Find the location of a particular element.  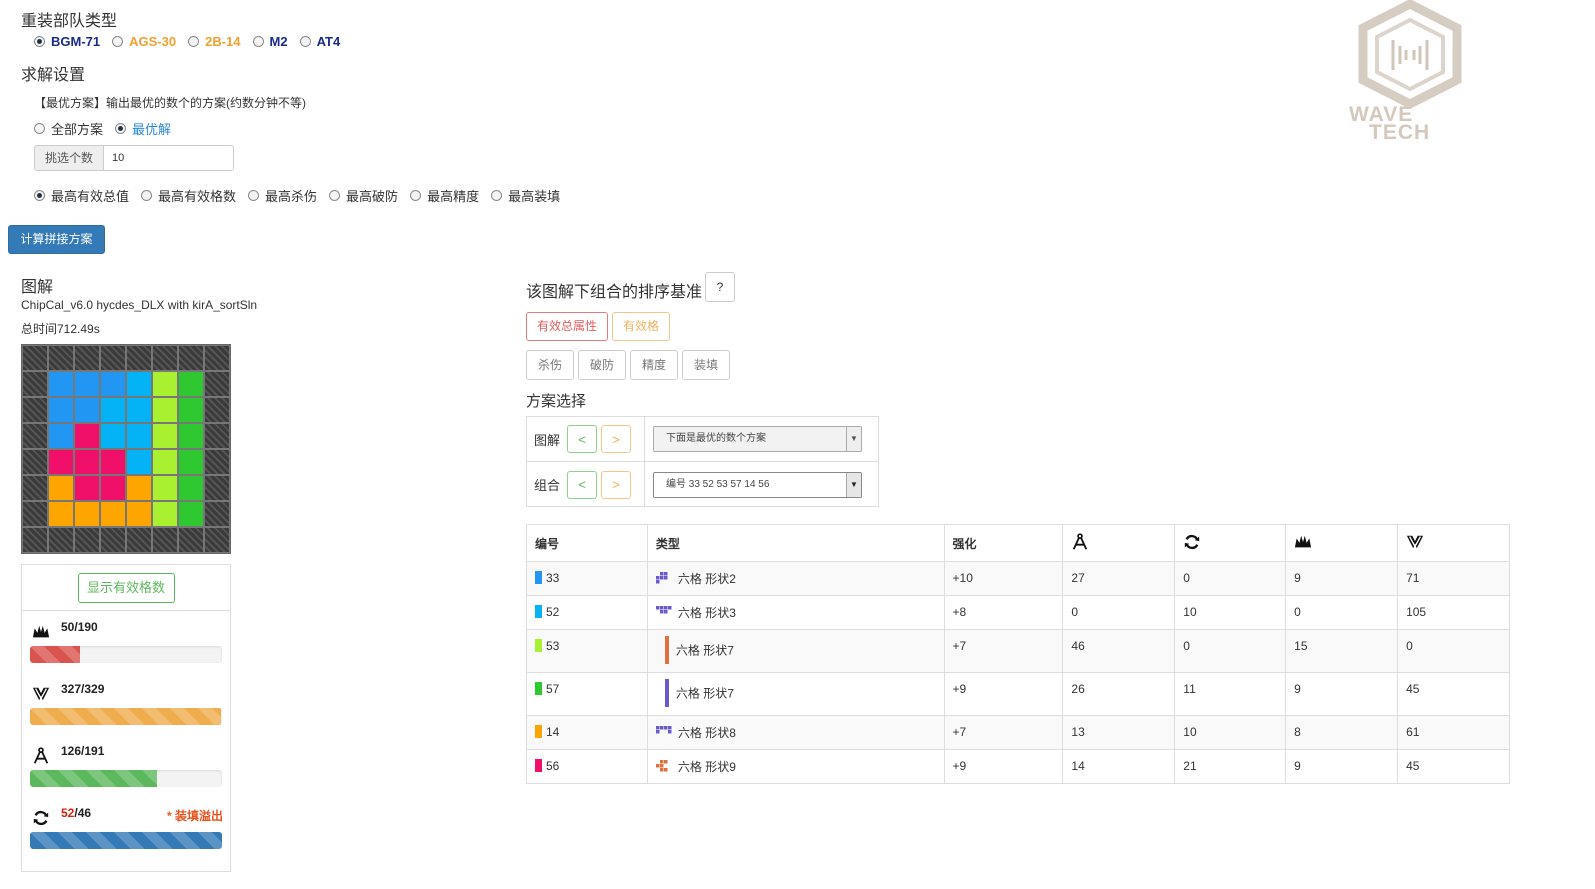

stat-row: 327/329 is located at coordinates (126, 704).